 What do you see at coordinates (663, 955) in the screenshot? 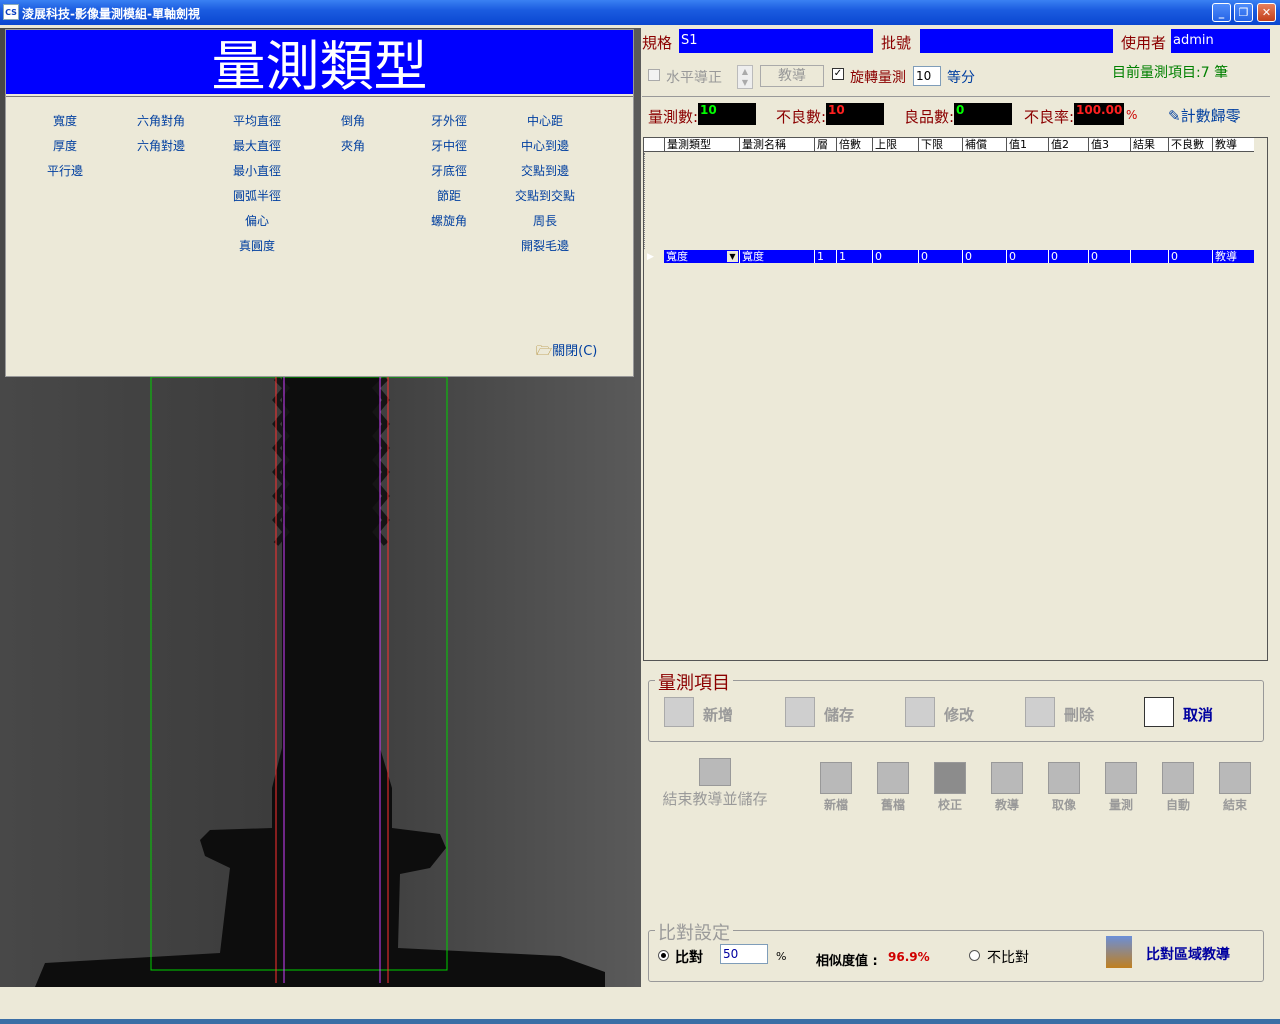
I see `compare-radio` at bounding box center [663, 955].